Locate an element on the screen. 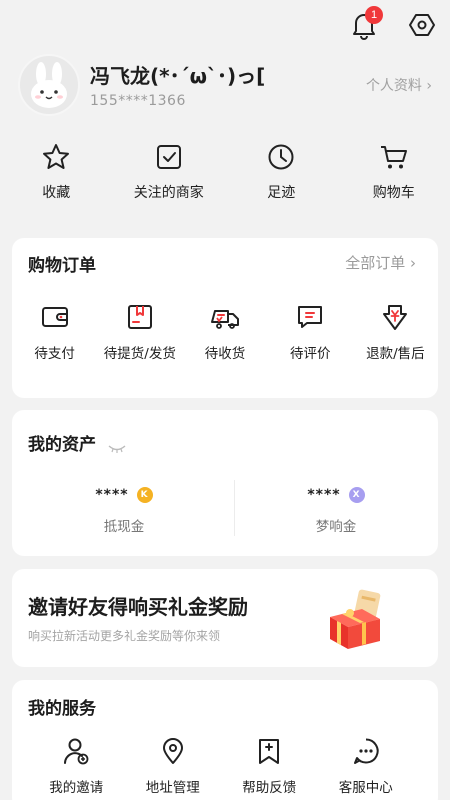 This screenshot has height=800, width=450. cart-icon is located at coordinates (394, 157).